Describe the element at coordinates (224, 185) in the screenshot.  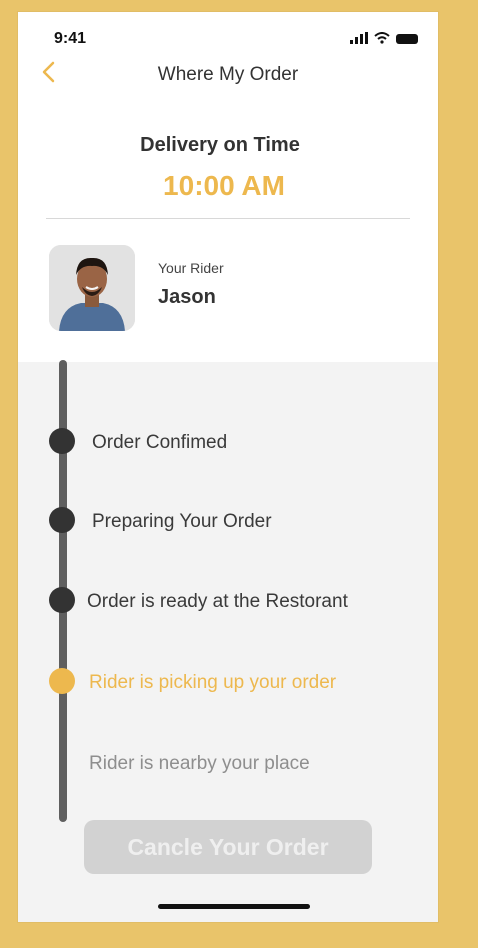
I see `delivery-time: 10:00 AM` at that location.